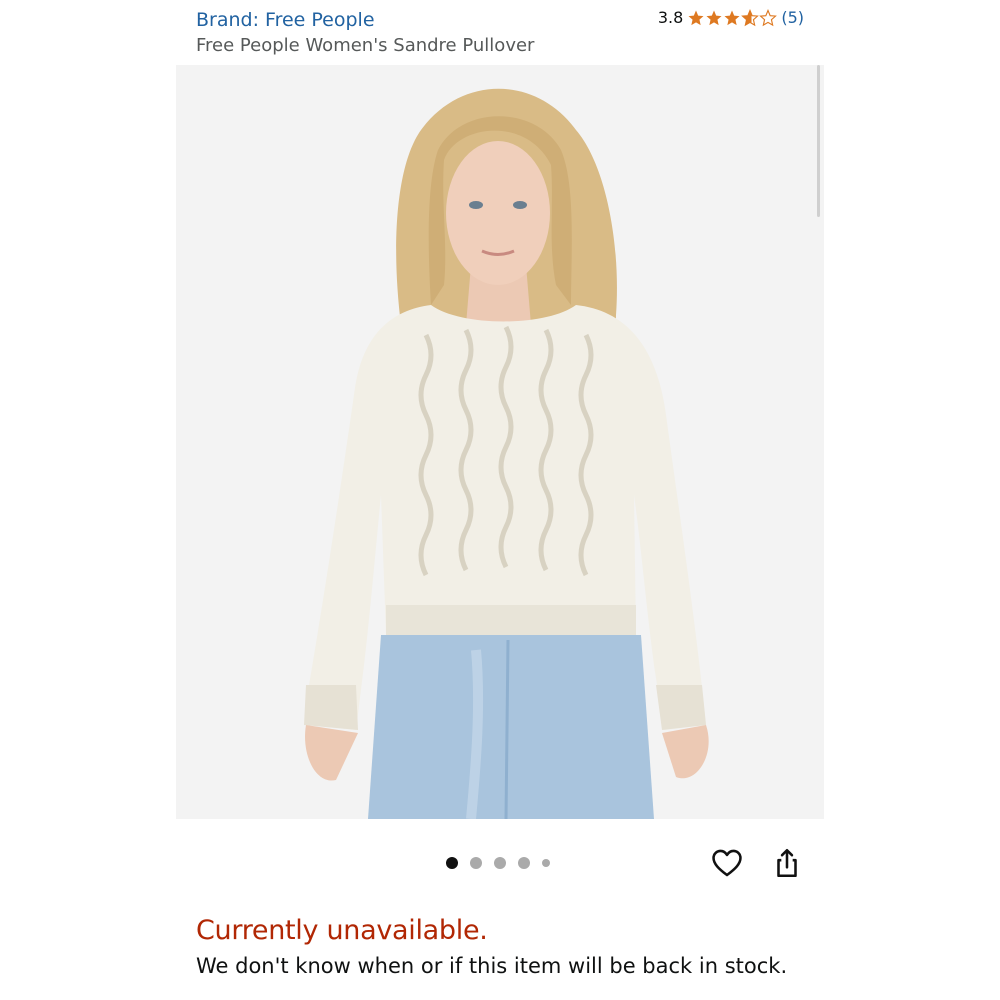 The height and width of the screenshot is (1000, 1000). I want to click on pager-dot-active, so click(452, 863).